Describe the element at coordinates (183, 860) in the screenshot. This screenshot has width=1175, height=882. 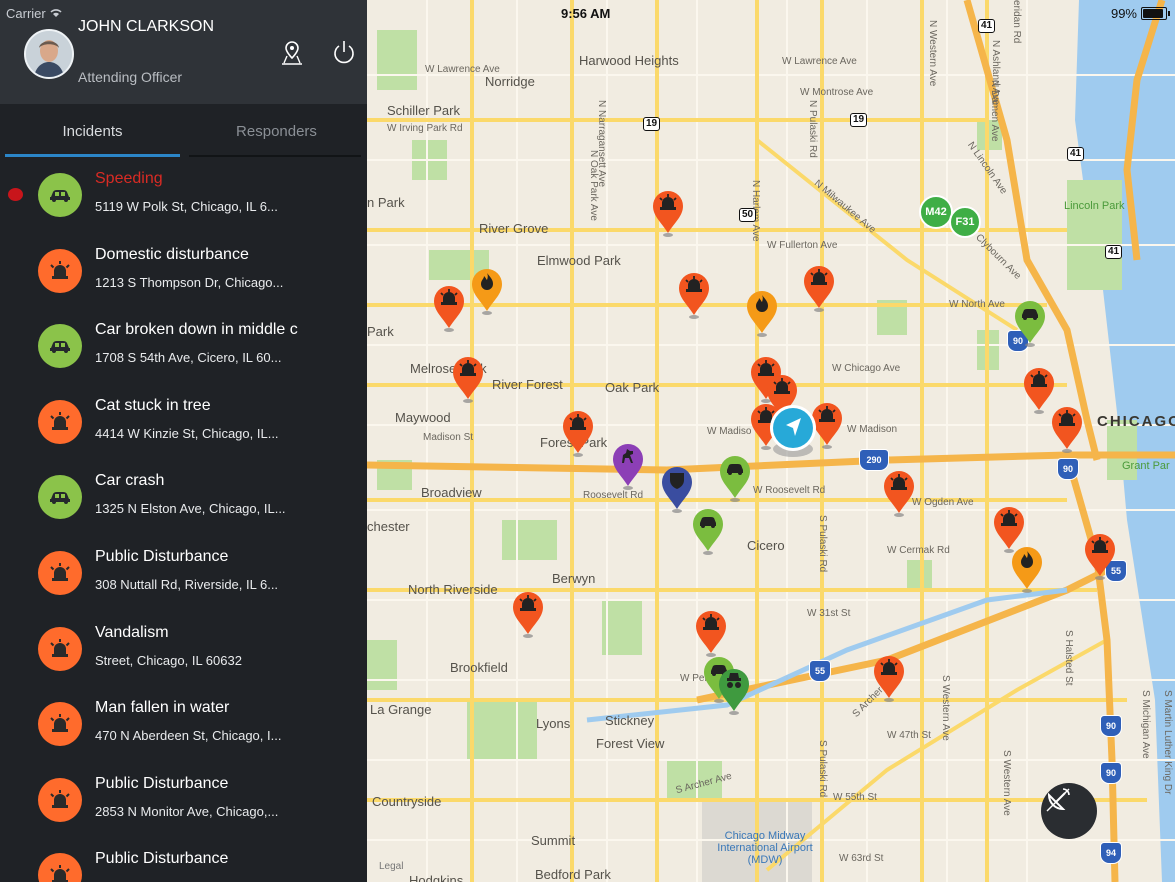
I see `incident-item: Public Disturbance` at that location.